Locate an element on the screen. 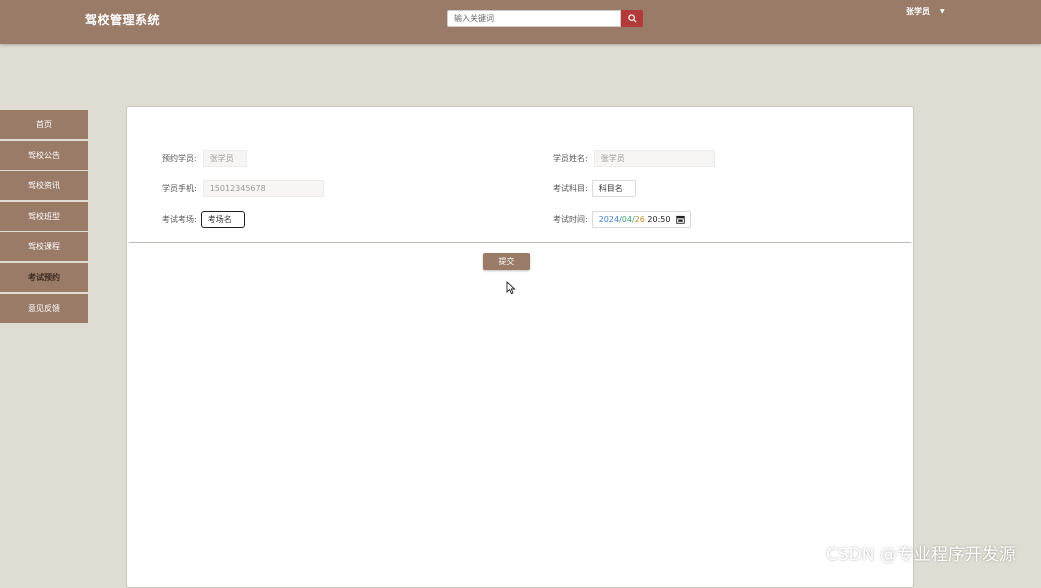  exam-subject-field: 考试科目: 科目名 is located at coordinates (594, 188).